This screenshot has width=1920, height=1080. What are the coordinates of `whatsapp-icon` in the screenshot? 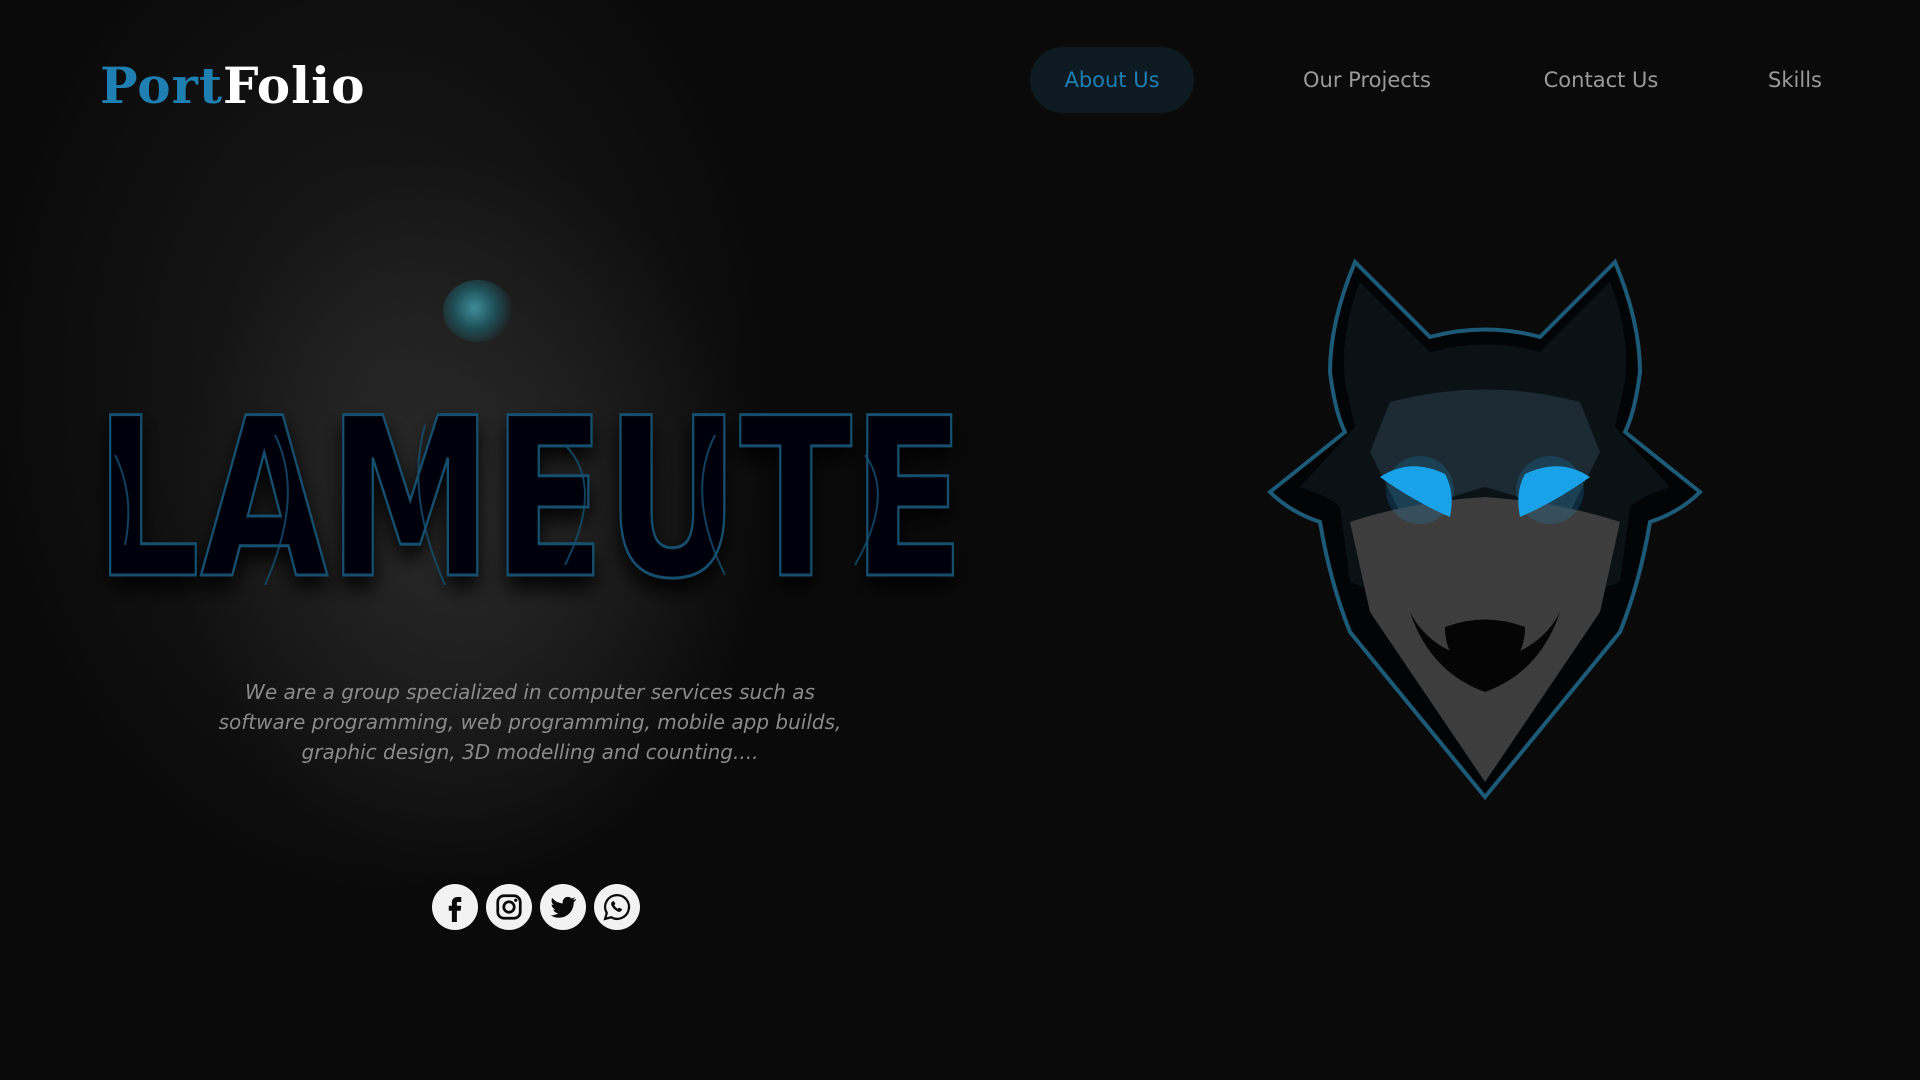 It's located at (617, 907).